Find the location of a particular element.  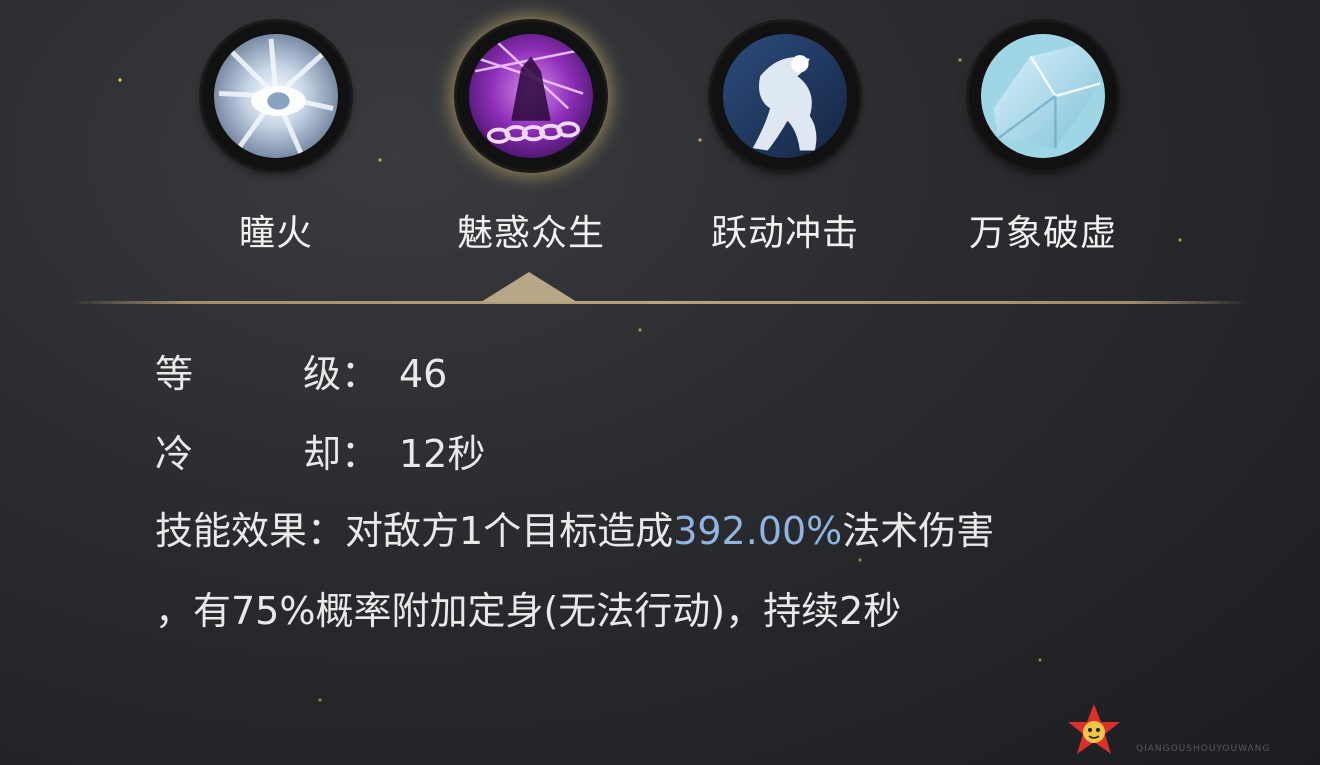

white-leaping-figure-icon is located at coordinates (785, 96).